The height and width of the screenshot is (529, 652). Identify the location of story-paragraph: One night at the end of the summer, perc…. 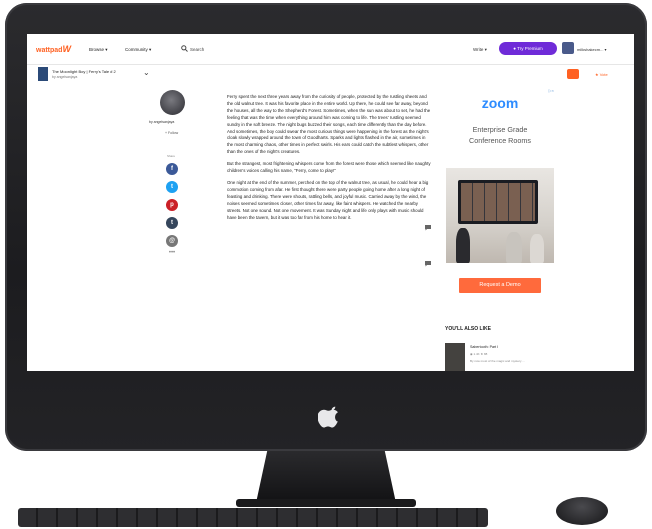
(328, 199).